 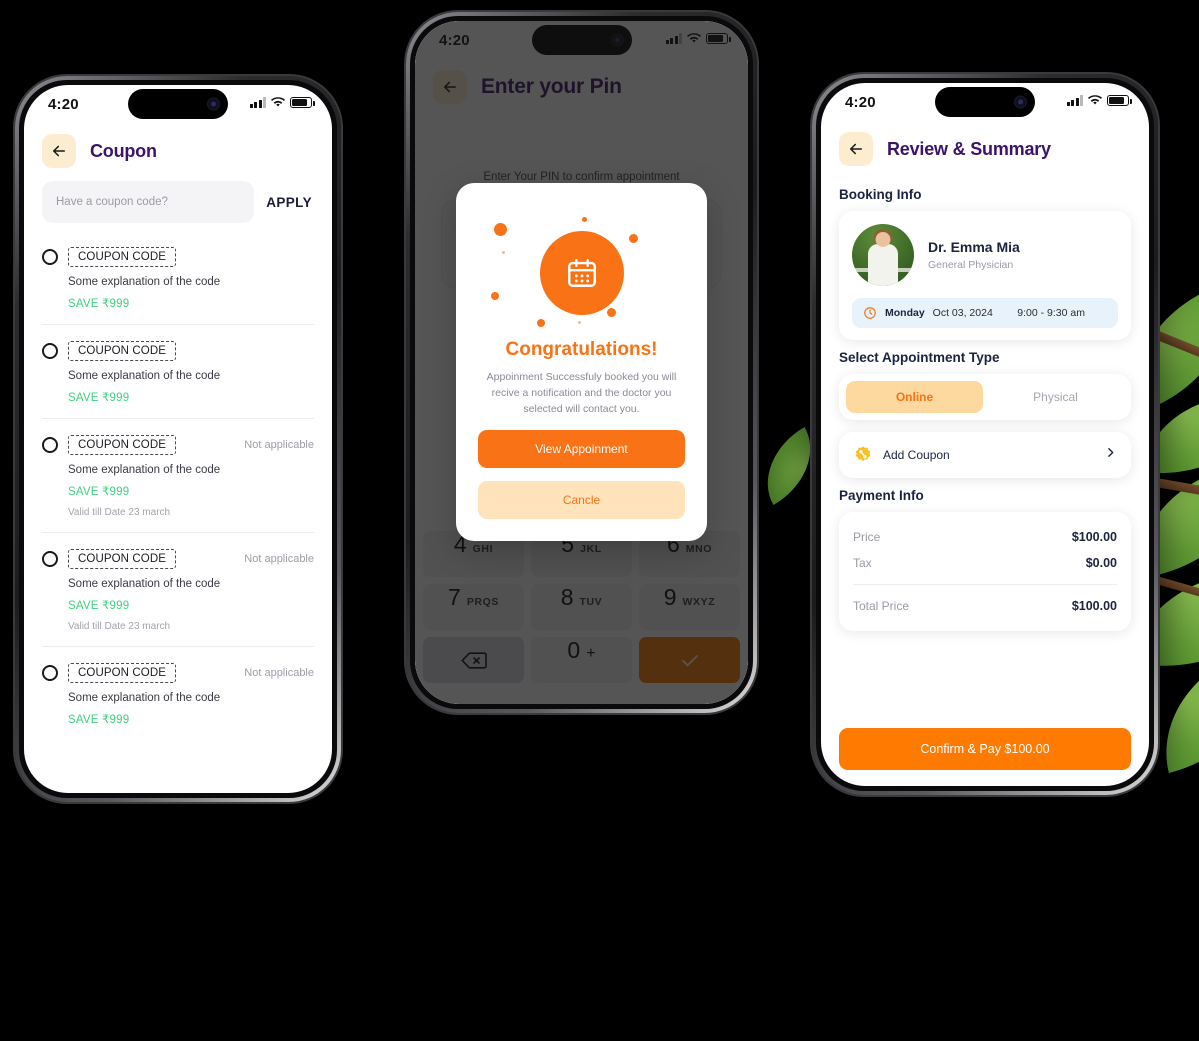 I want to click on clock-icon, so click(x=870, y=313).